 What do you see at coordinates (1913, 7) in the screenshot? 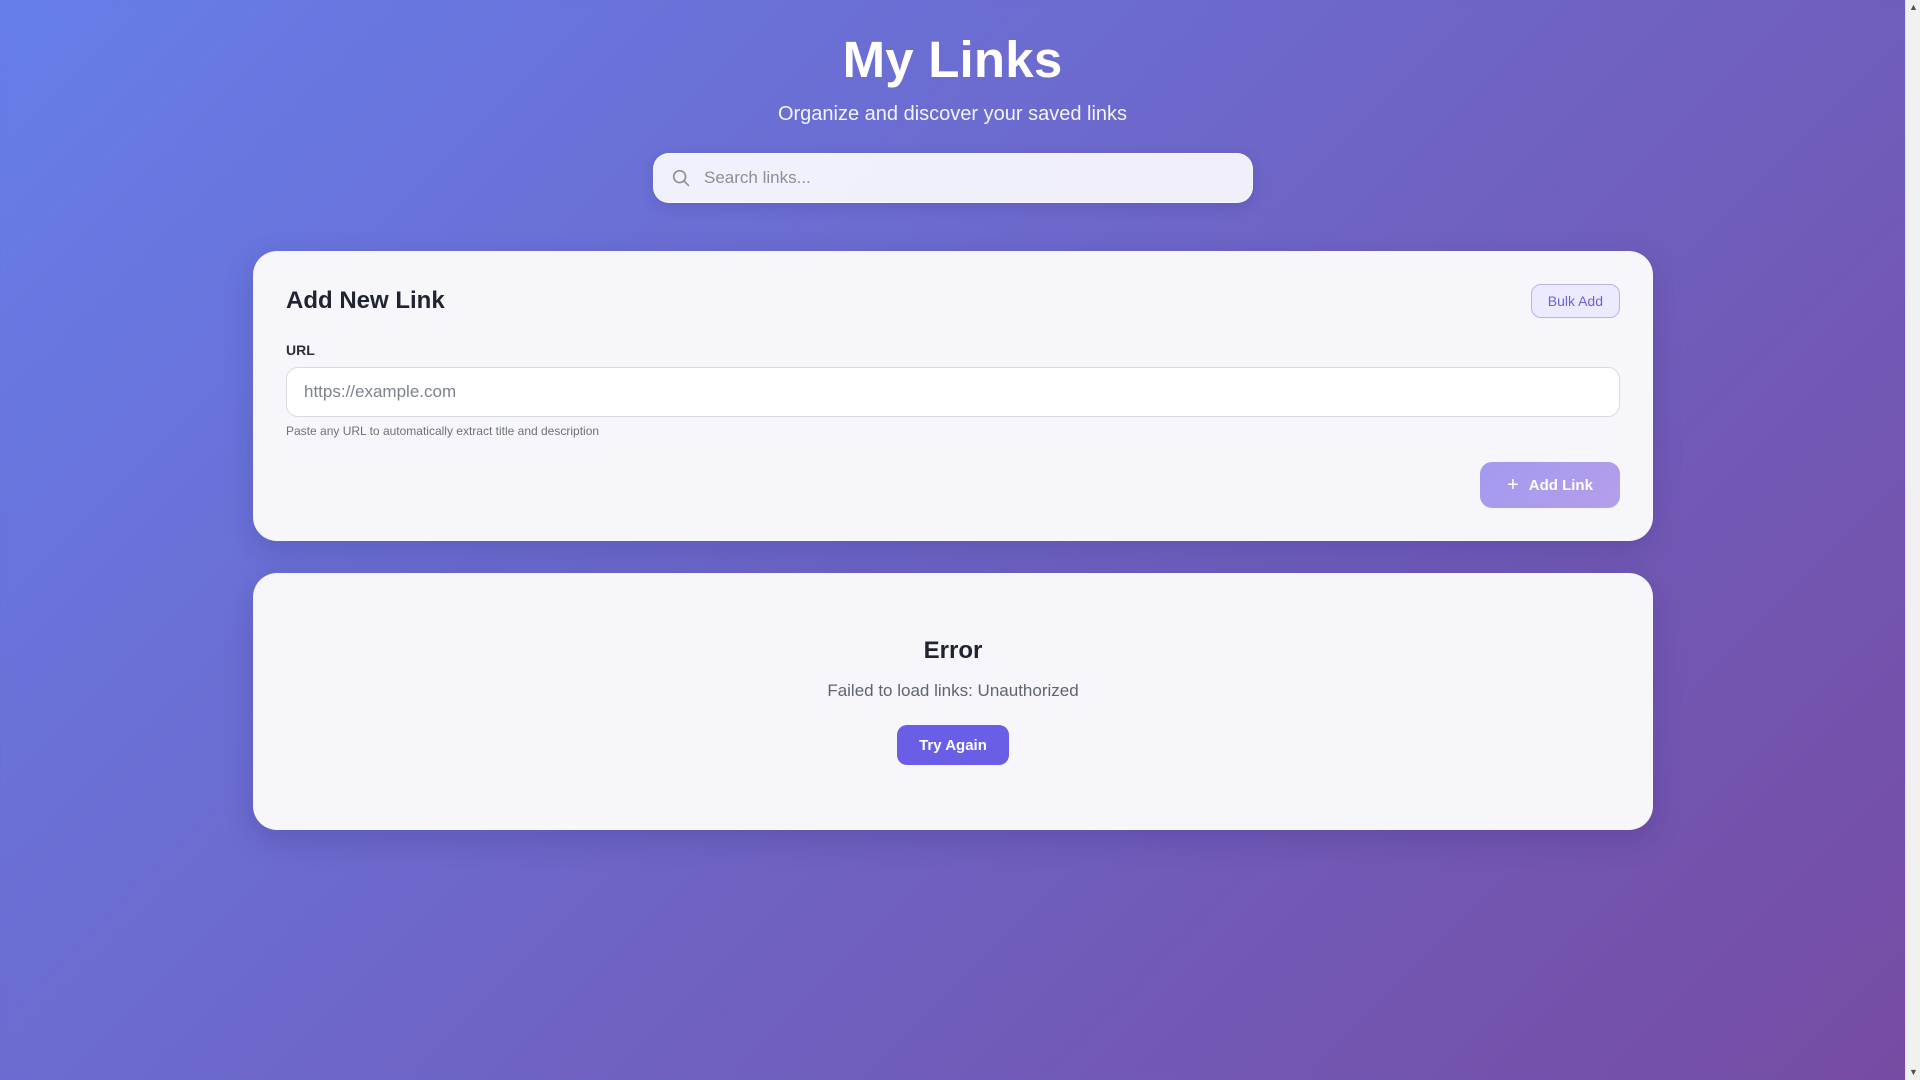
I see `scroll-up-icon: ▲` at bounding box center [1913, 7].